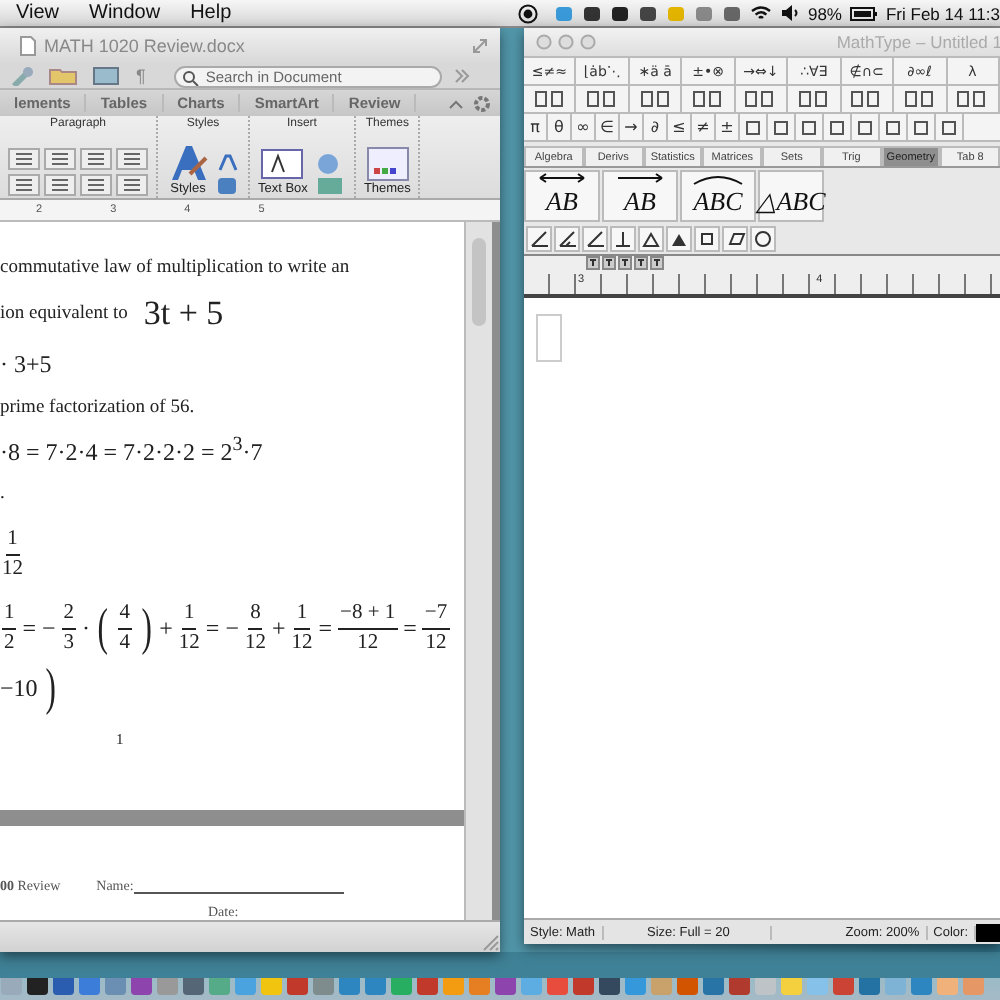  What do you see at coordinates (760, 13) in the screenshot?
I see `wifi-icon` at bounding box center [760, 13].